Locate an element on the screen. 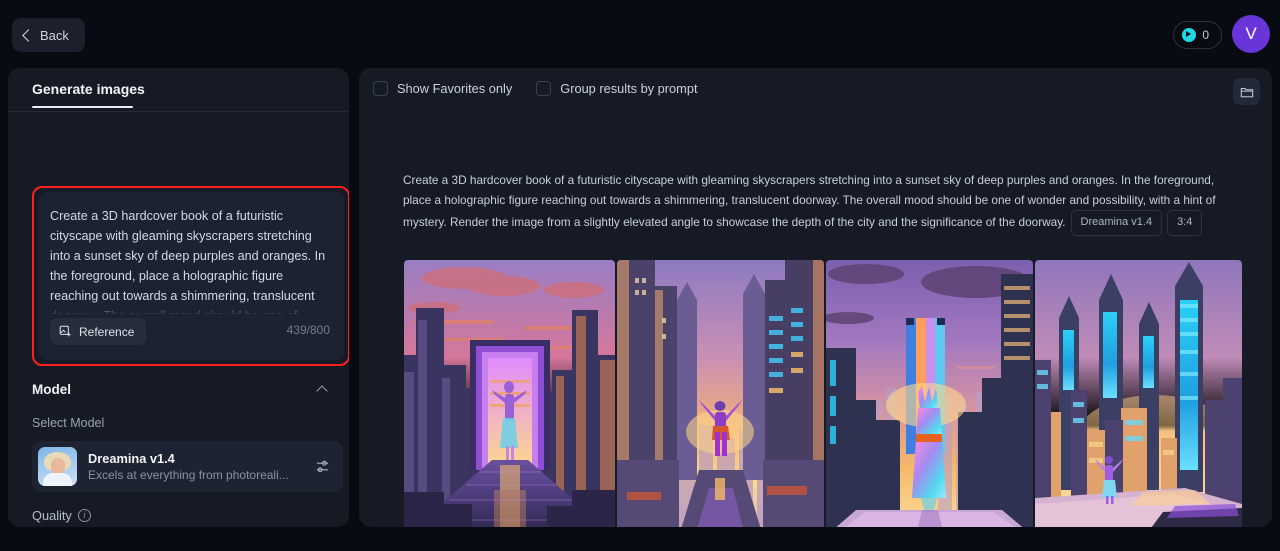  generated-image-2-art is located at coordinates (720, 393).